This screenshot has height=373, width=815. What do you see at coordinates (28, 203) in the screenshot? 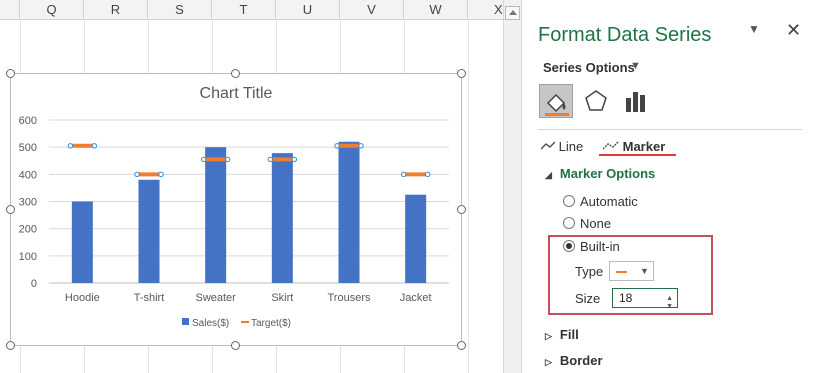
I see `y-tick-label: 300` at bounding box center [28, 203].